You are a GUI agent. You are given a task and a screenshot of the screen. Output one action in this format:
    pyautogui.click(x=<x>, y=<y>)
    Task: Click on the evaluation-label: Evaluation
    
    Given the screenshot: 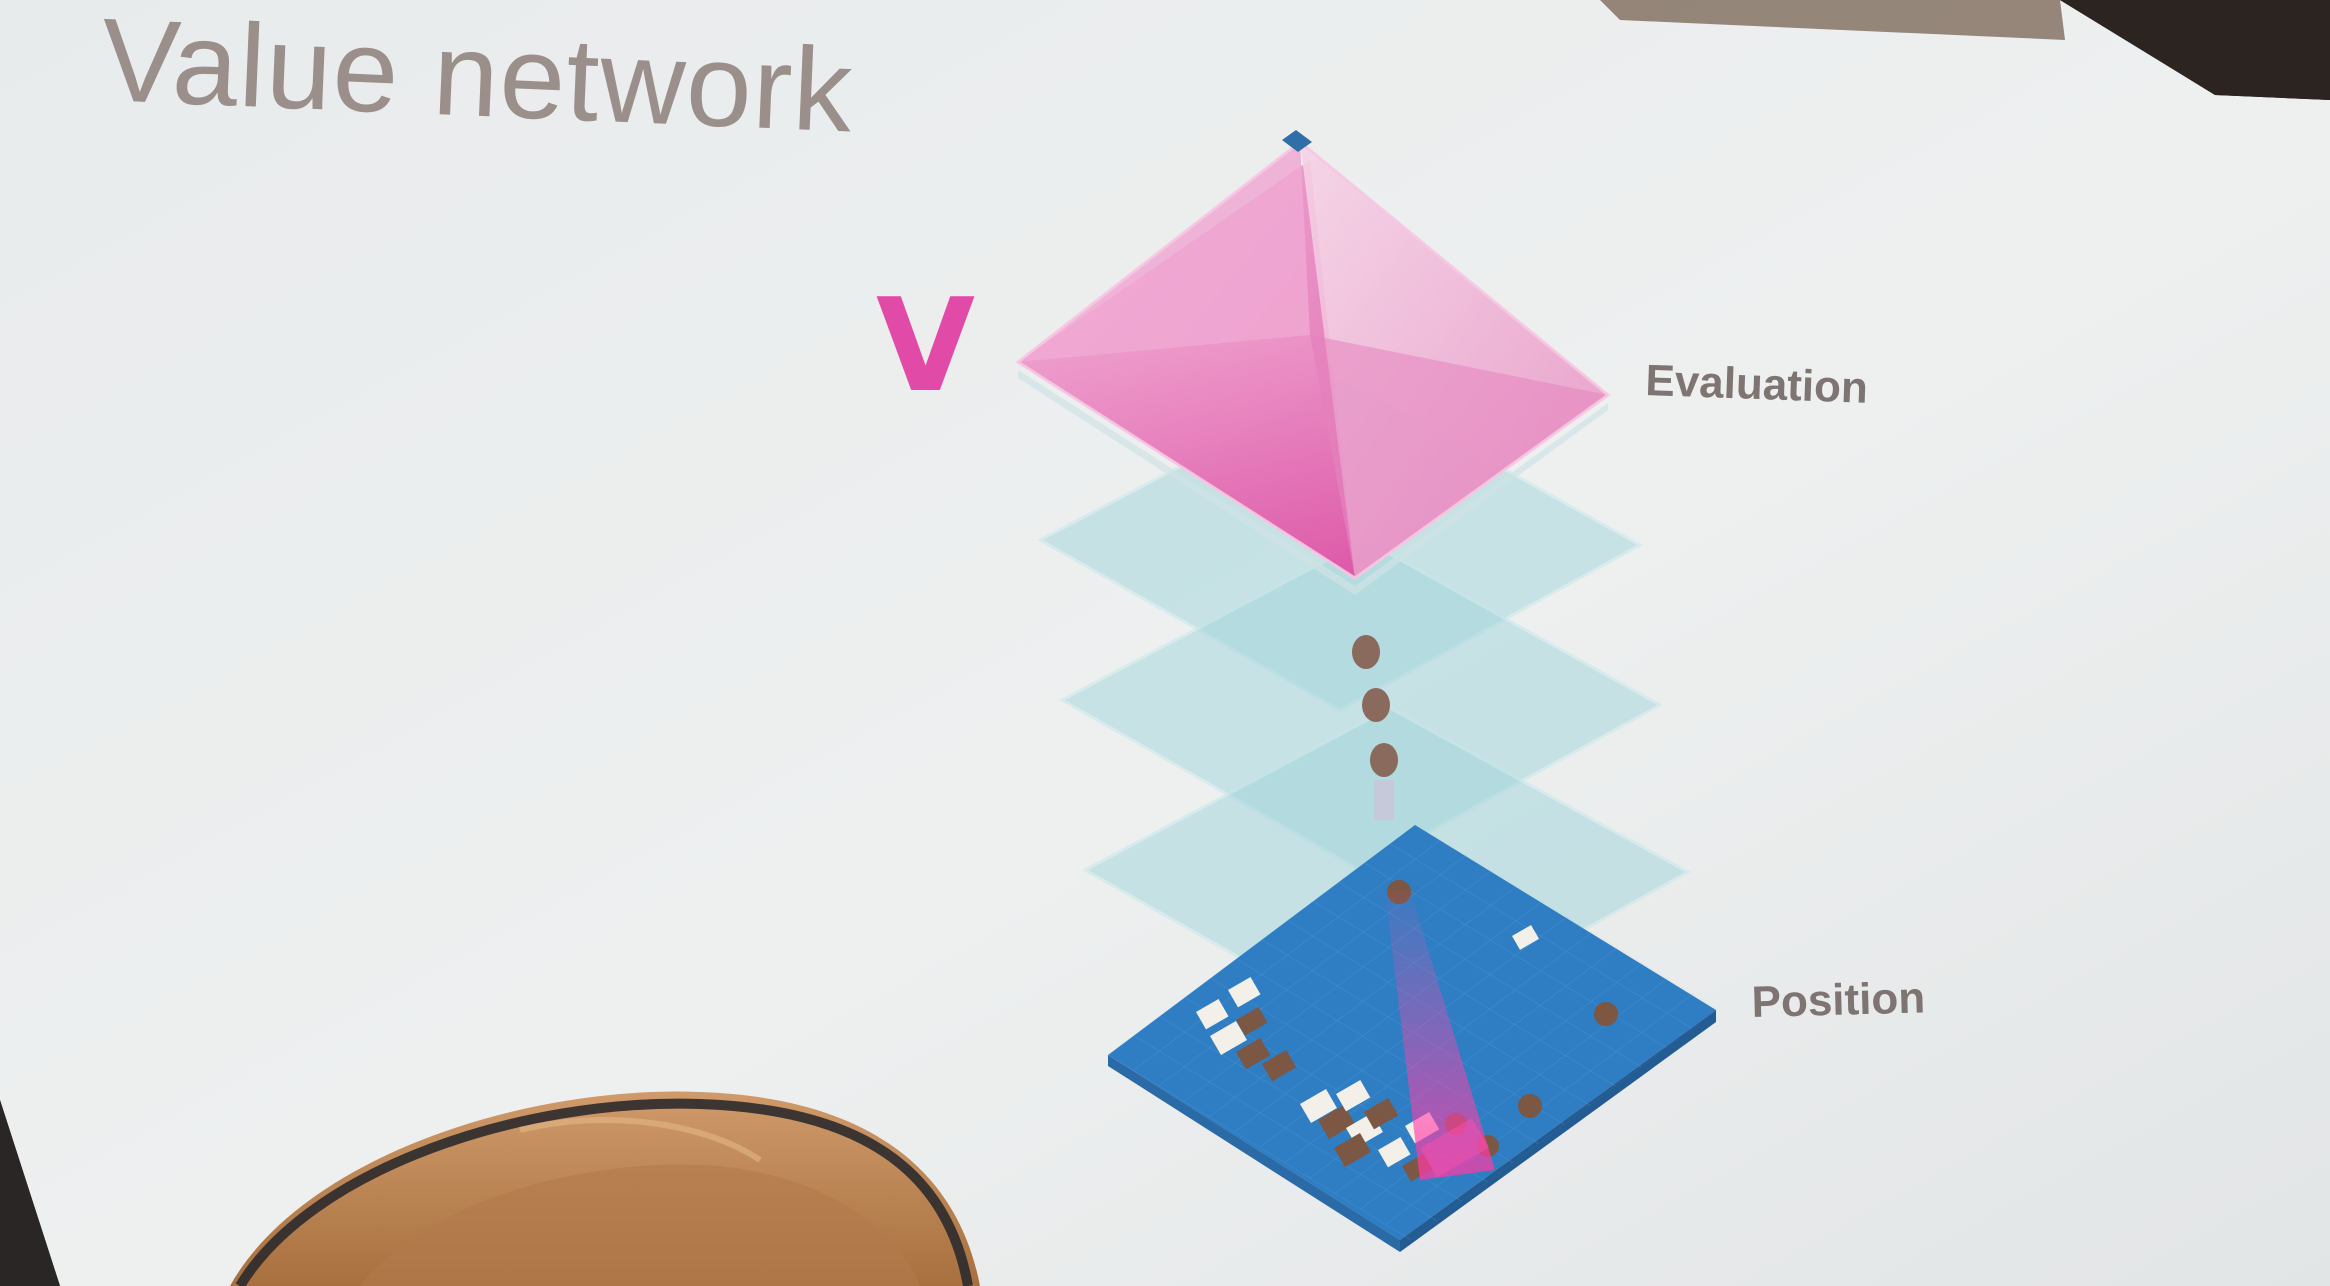 What is the action you would take?
    pyautogui.click(x=1757, y=384)
    